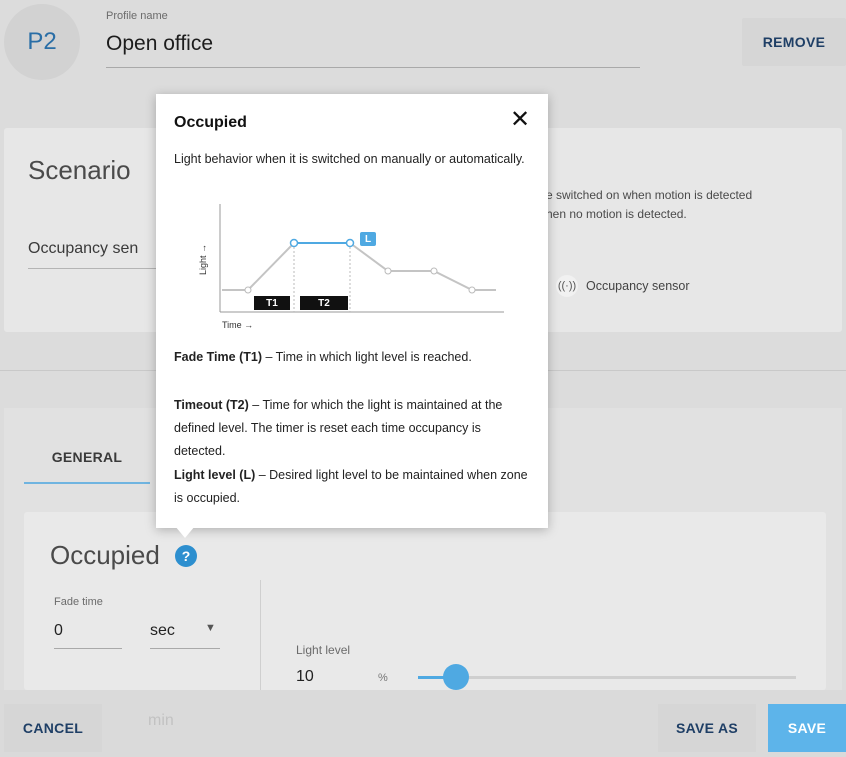  I want to click on light-behavior-diagram, so click(361, 258).